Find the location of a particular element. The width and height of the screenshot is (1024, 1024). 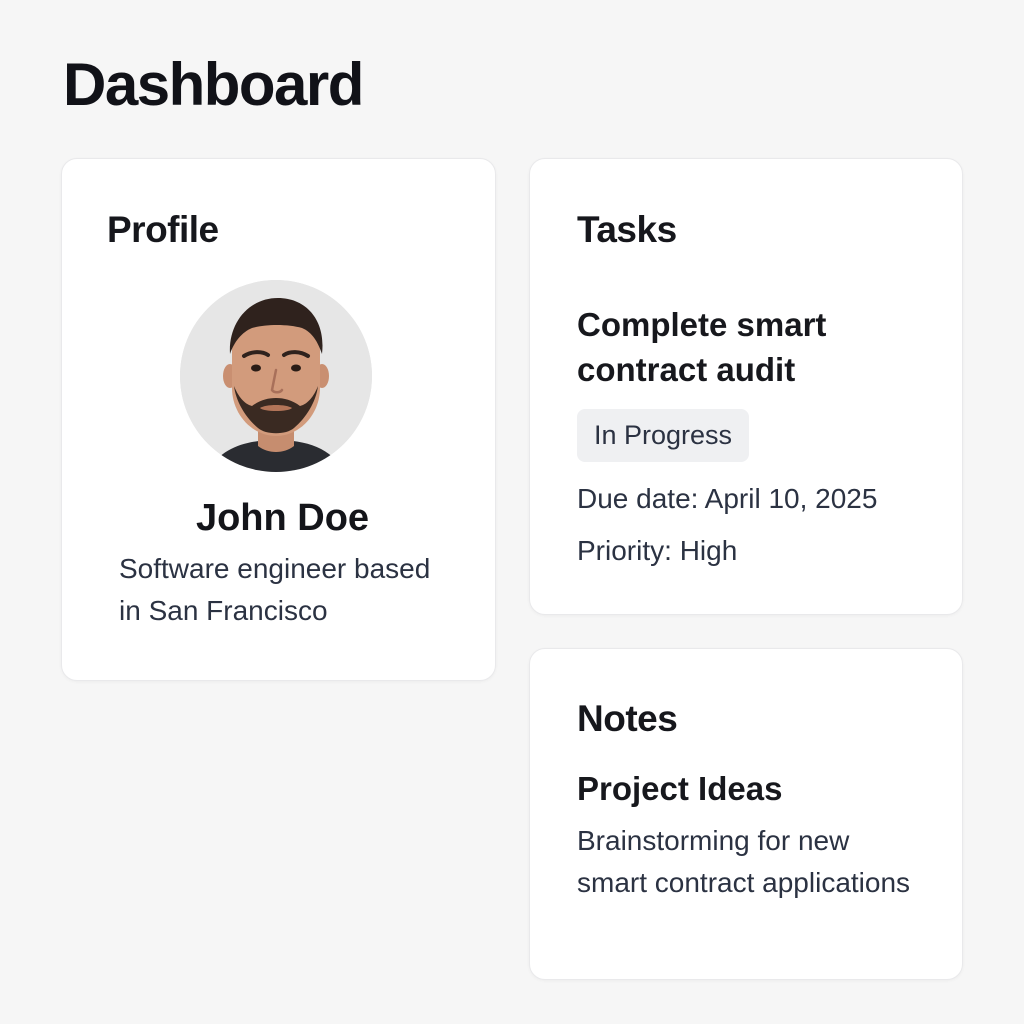

status-badge: In Progress is located at coordinates (663, 435).